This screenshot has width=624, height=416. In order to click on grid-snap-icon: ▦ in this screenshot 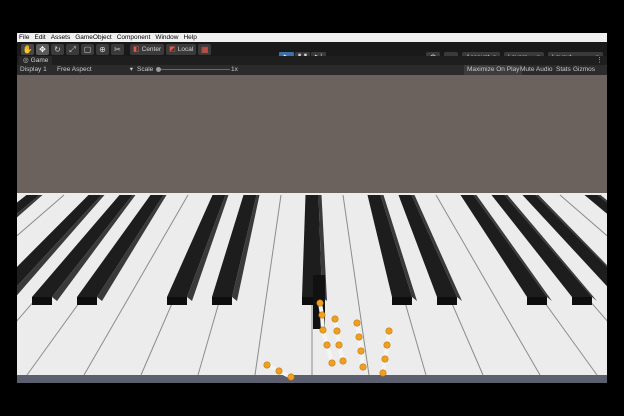, I will do `click(205, 49)`.